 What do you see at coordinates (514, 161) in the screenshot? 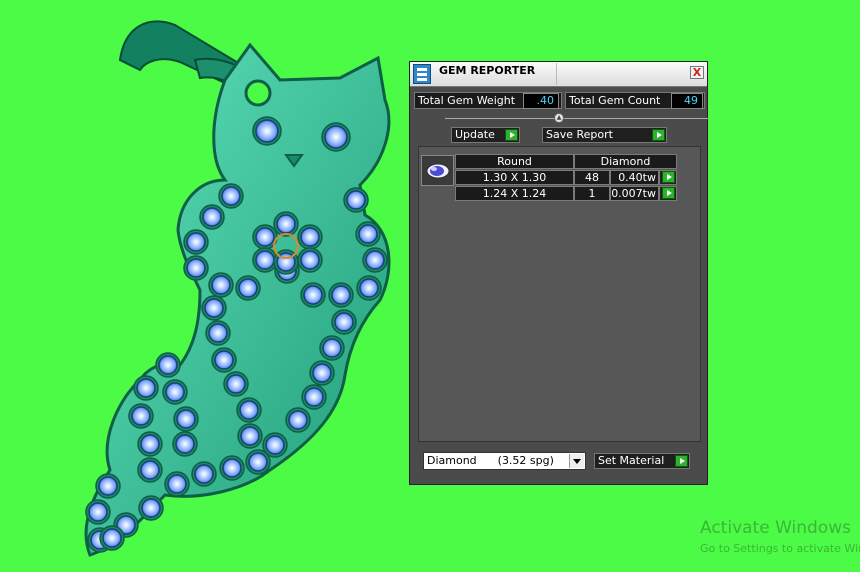
I see `table-header-shape: Round` at bounding box center [514, 161].